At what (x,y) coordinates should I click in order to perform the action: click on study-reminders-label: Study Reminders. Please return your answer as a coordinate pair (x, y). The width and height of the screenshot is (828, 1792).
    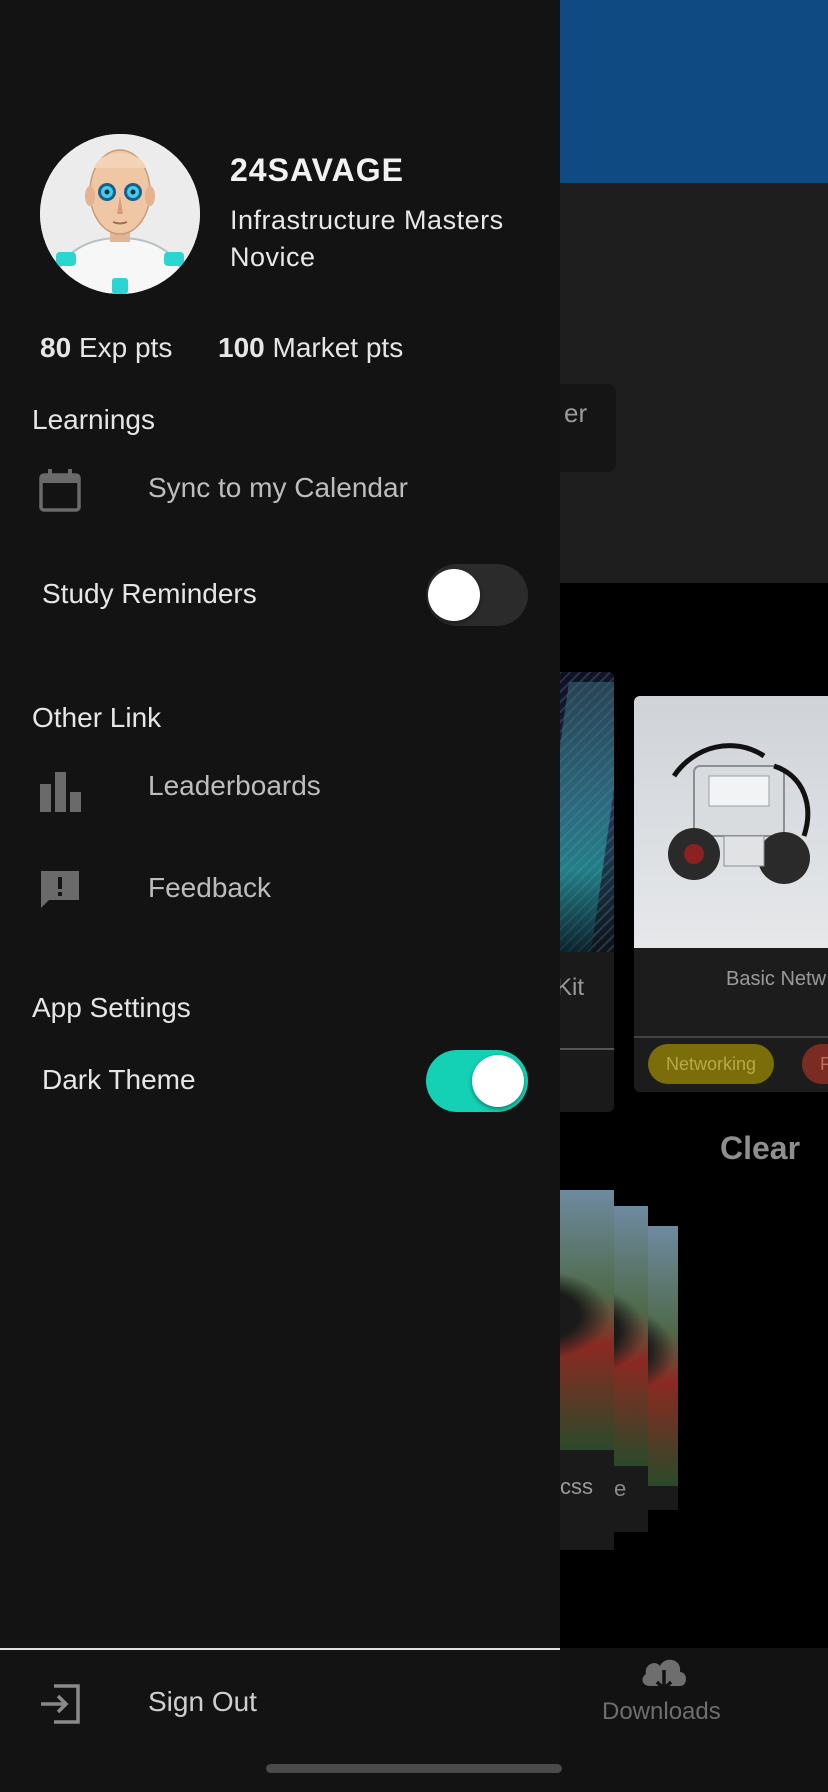
    Looking at the image, I should click on (149, 593).